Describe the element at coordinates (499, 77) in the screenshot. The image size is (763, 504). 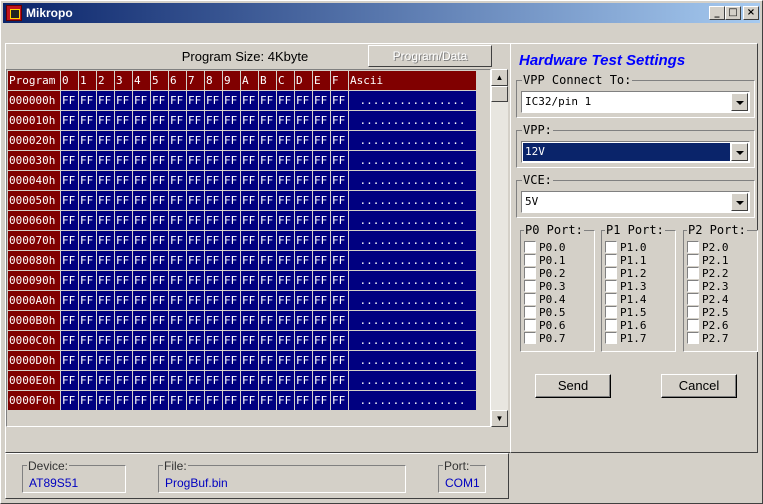
I see `scroll-up-icon: ▲` at that location.